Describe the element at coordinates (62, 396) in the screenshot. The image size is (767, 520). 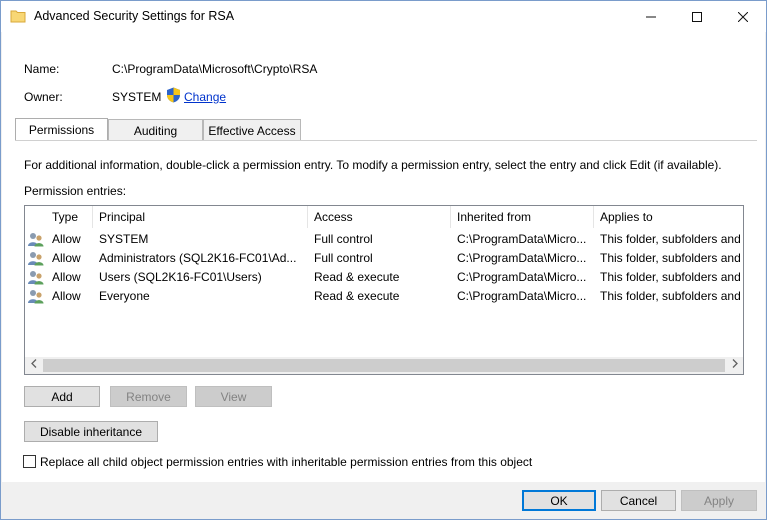
I see `add-button: Add` at that location.